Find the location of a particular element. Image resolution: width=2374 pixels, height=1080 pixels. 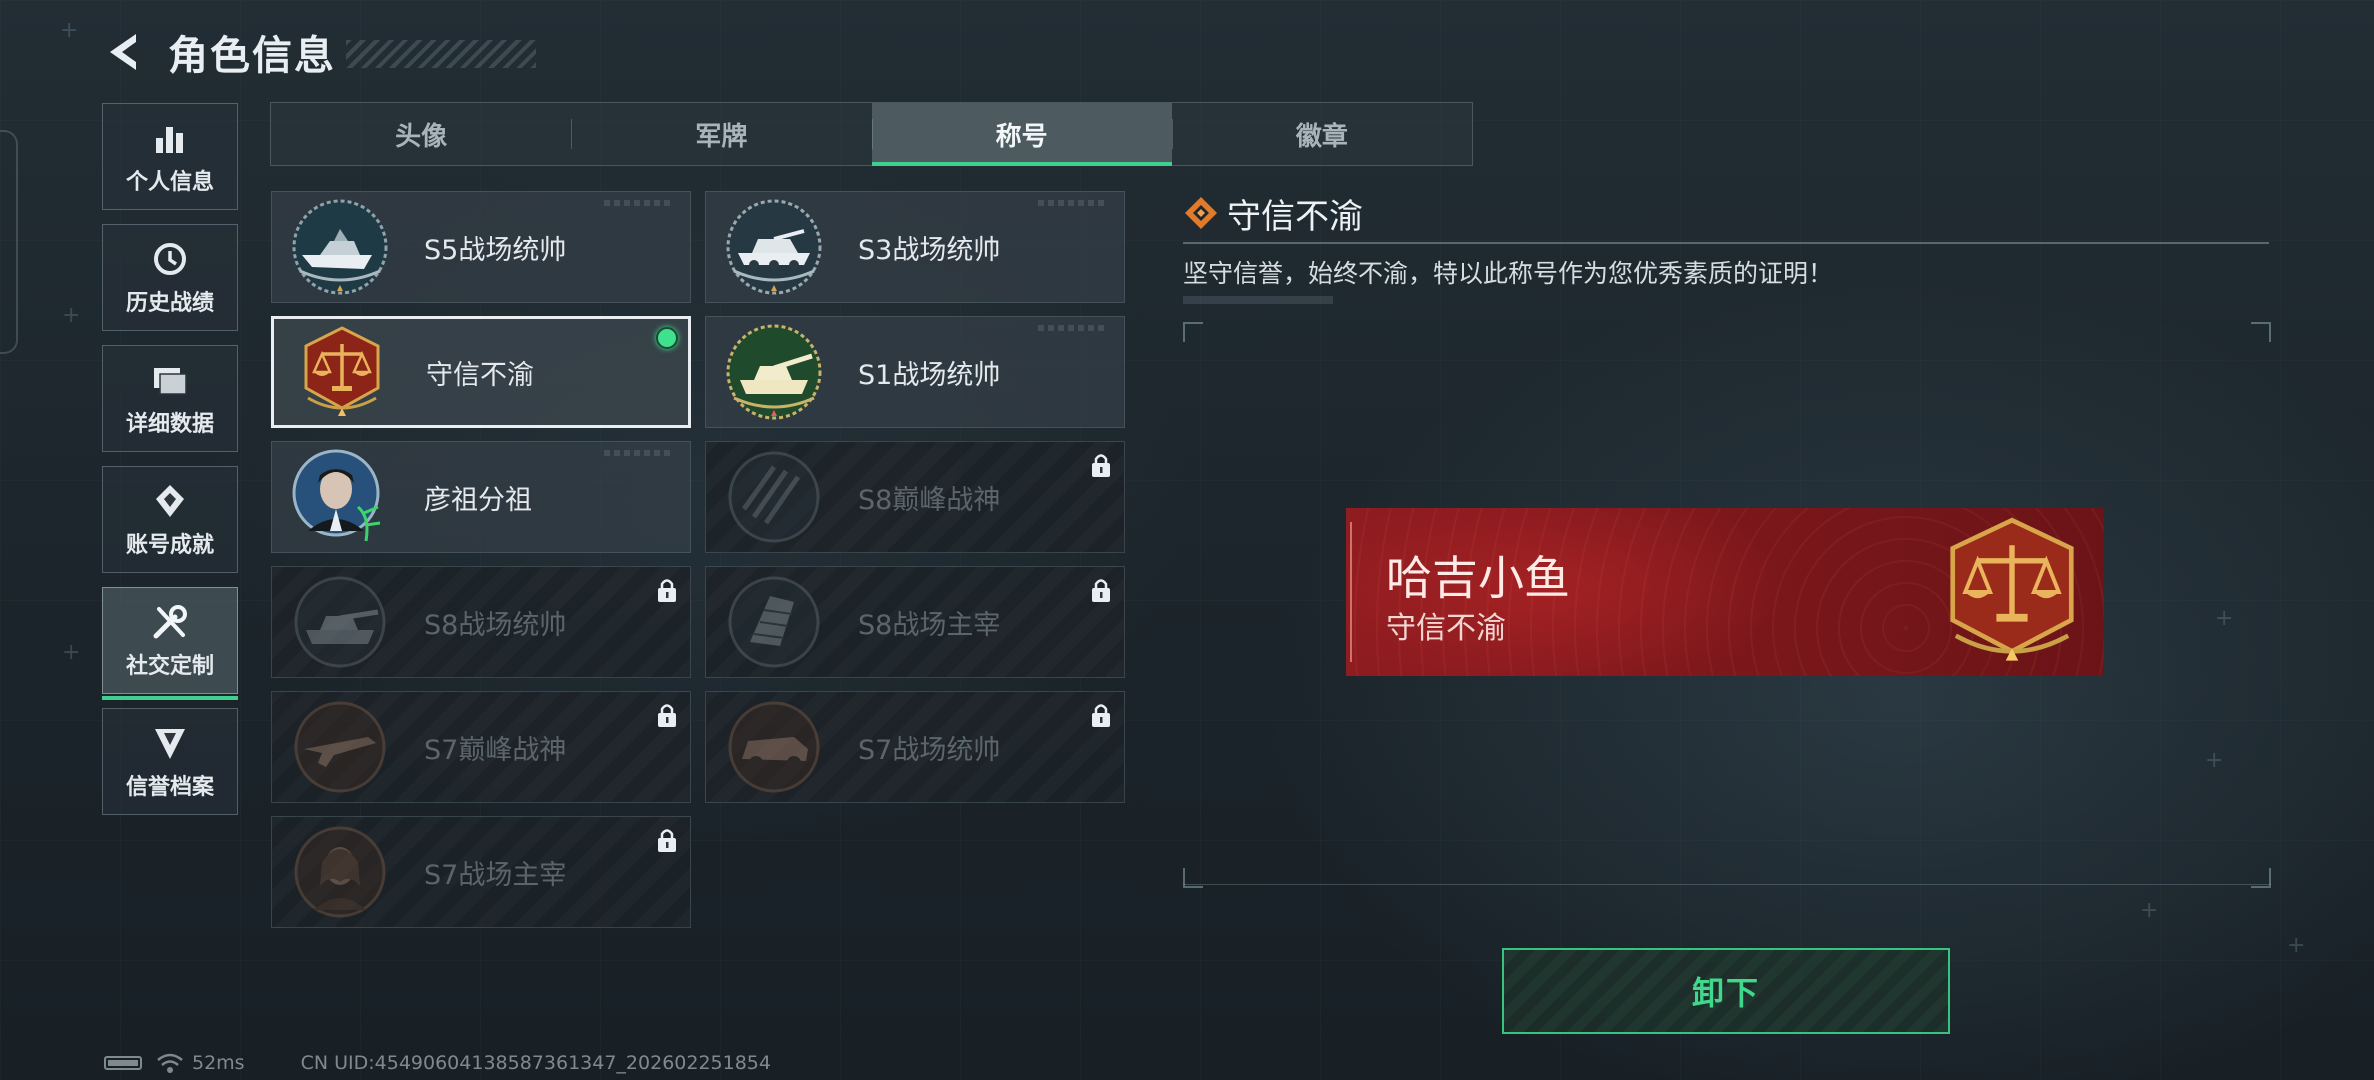

title-card: 彦祖分祖 is located at coordinates (481, 497).